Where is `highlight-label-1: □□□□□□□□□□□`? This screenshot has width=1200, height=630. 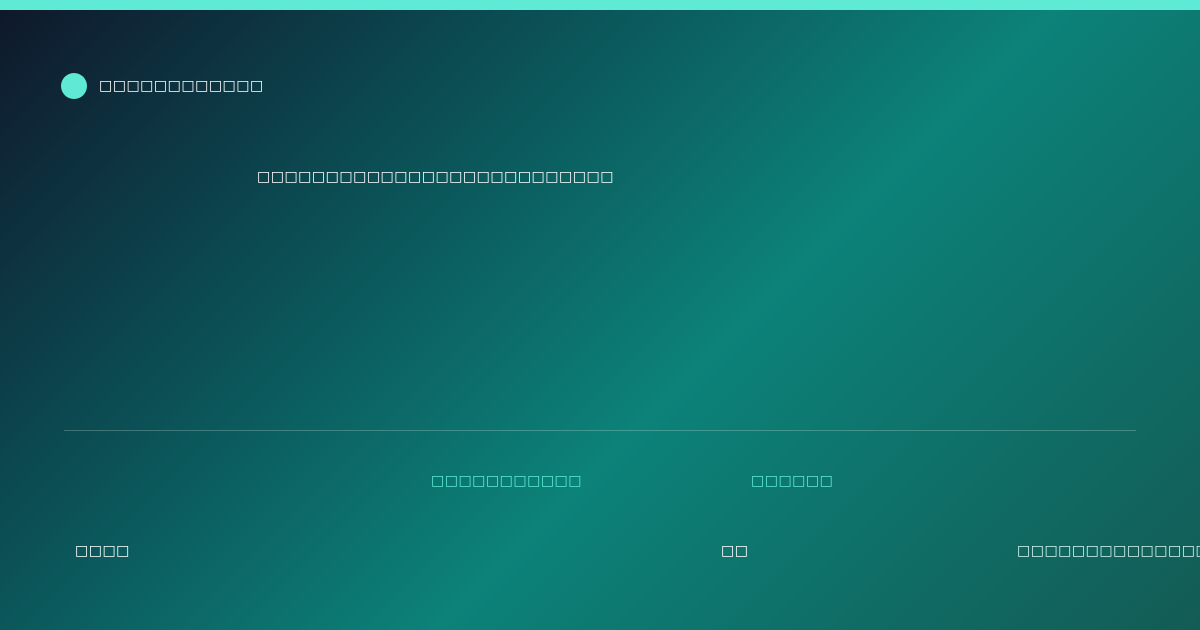 highlight-label-1: □□□□□□□□□□□ is located at coordinates (507, 481).